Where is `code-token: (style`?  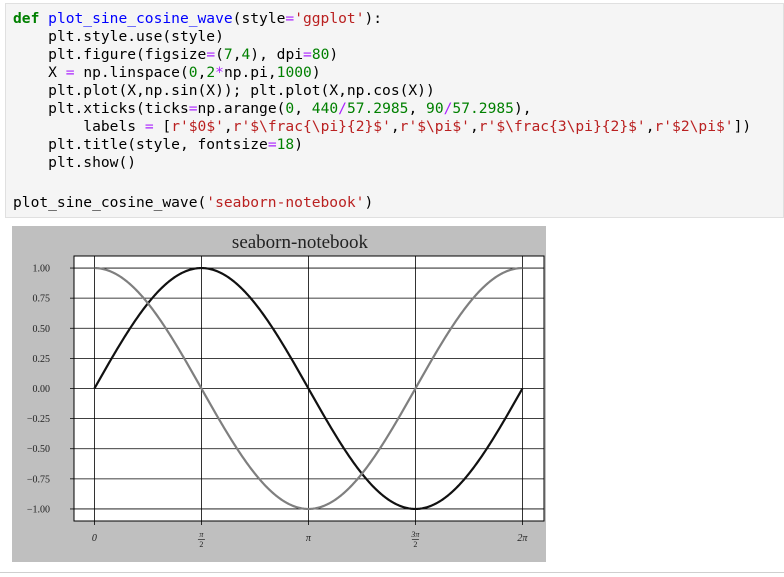
code-token: (style is located at coordinates (259, 18).